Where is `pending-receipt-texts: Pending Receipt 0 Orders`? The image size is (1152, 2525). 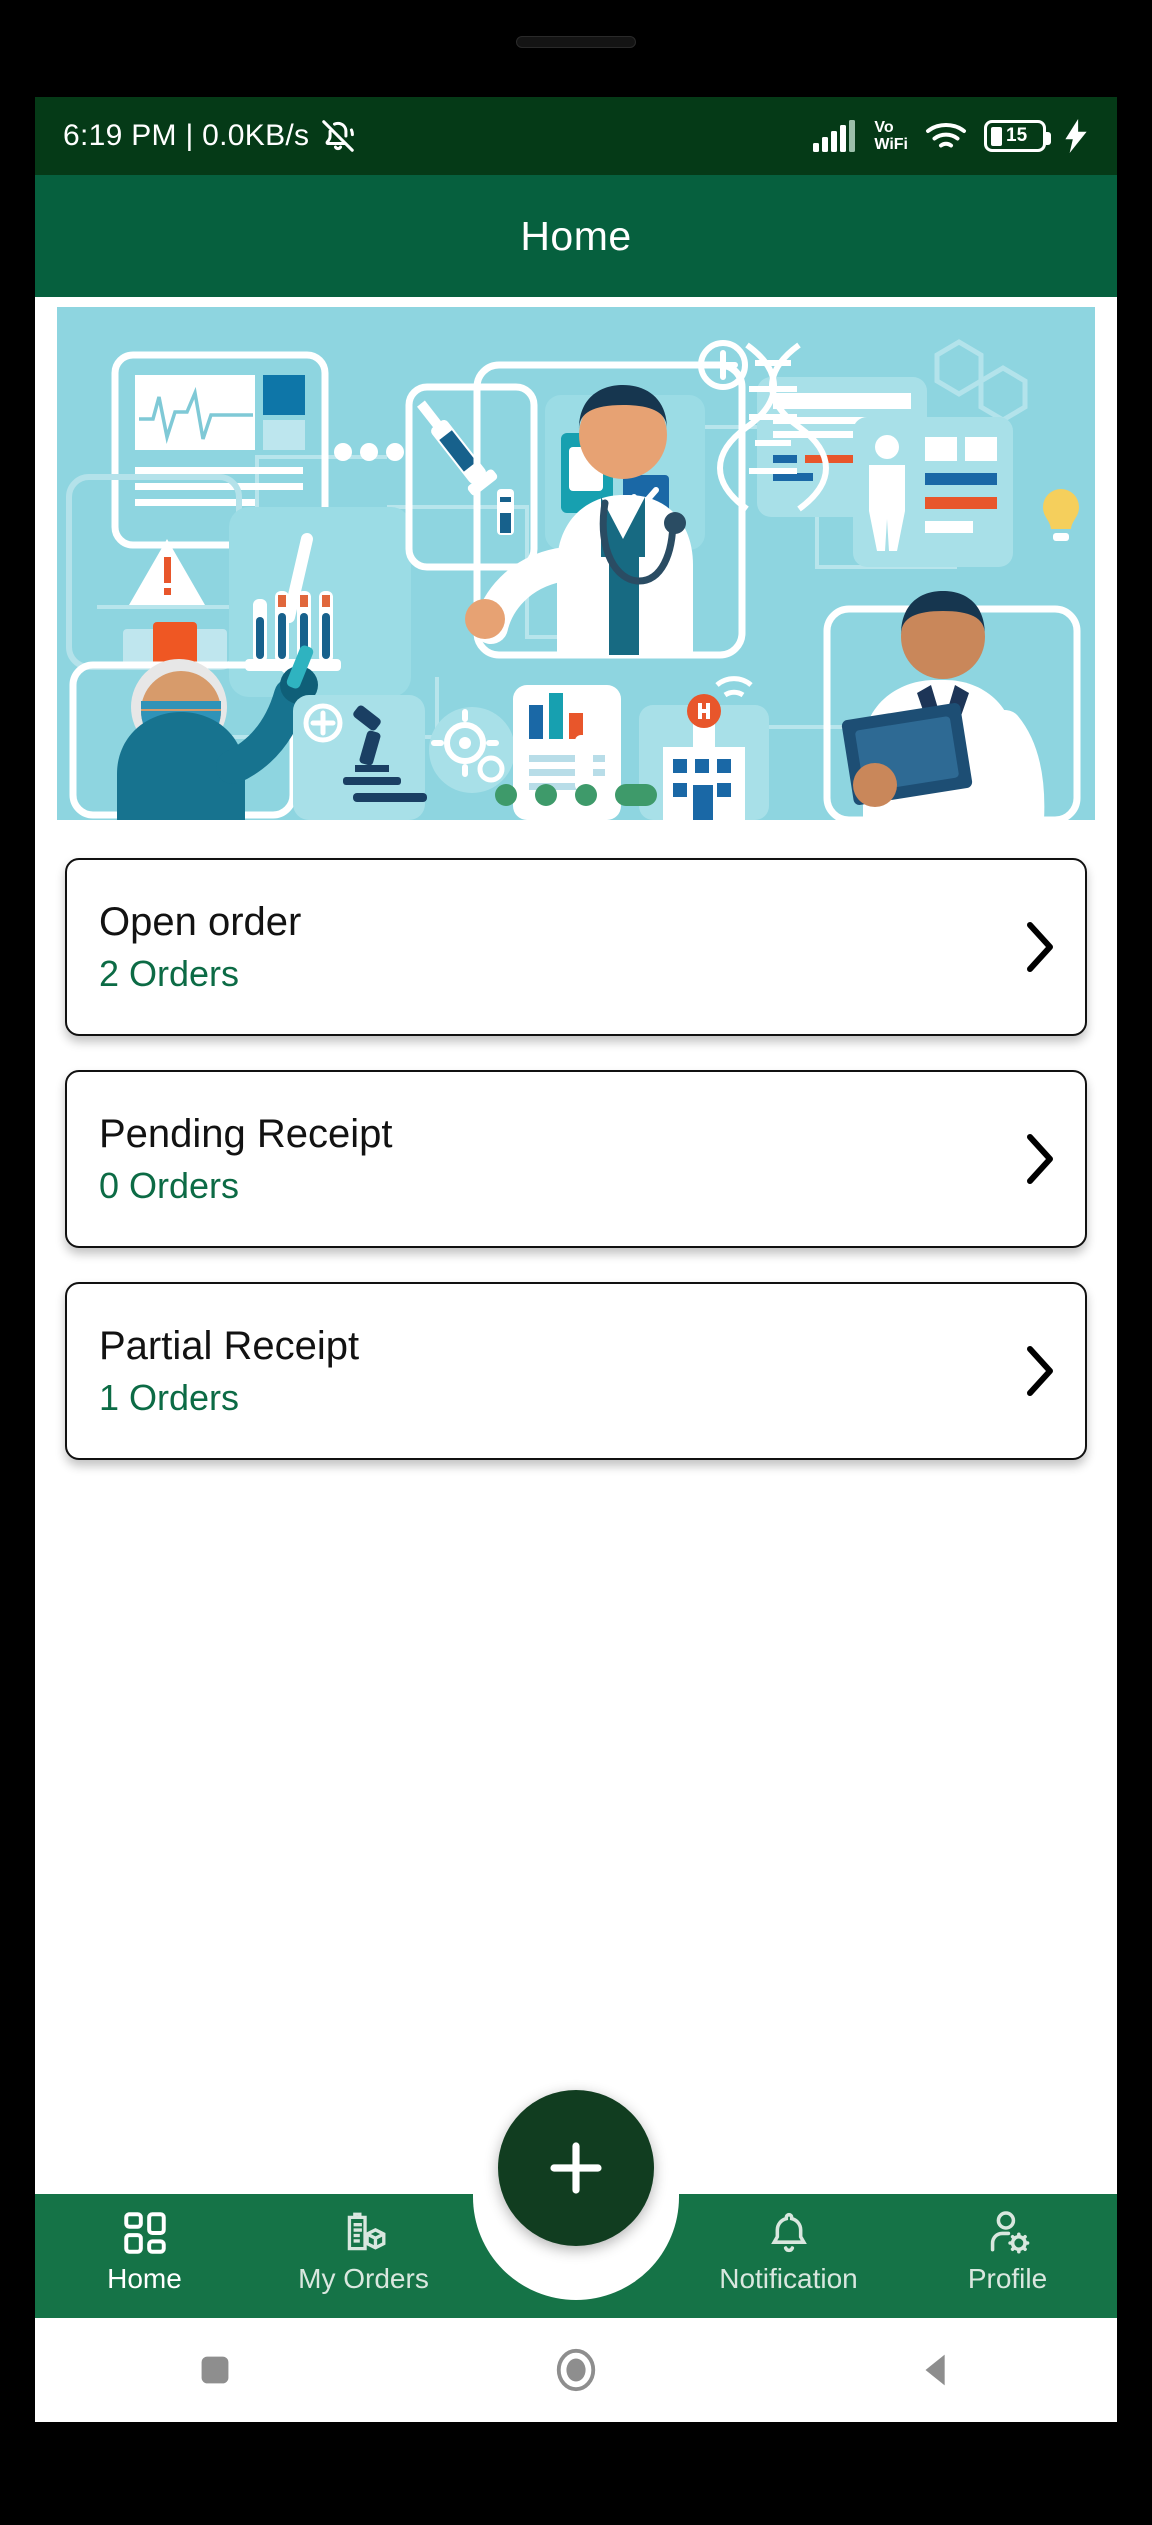 pending-receipt-texts: Pending Receipt 0 Orders is located at coordinates (246, 1159).